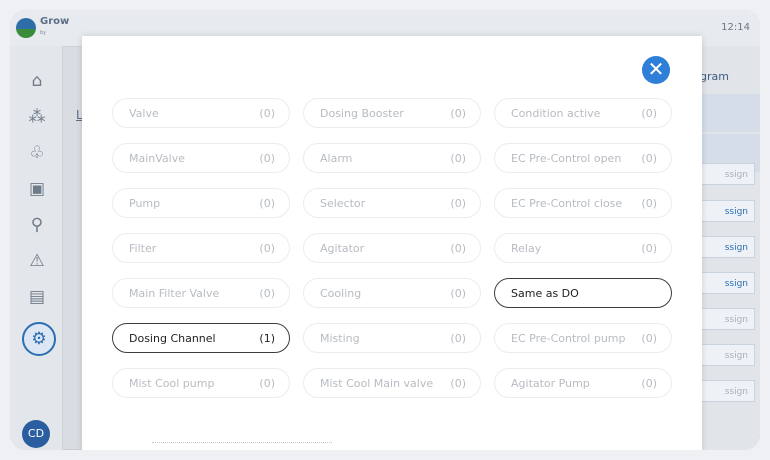  Describe the element at coordinates (37, 117) in the screenshot. I see `network-icon: ⁂` at that location.